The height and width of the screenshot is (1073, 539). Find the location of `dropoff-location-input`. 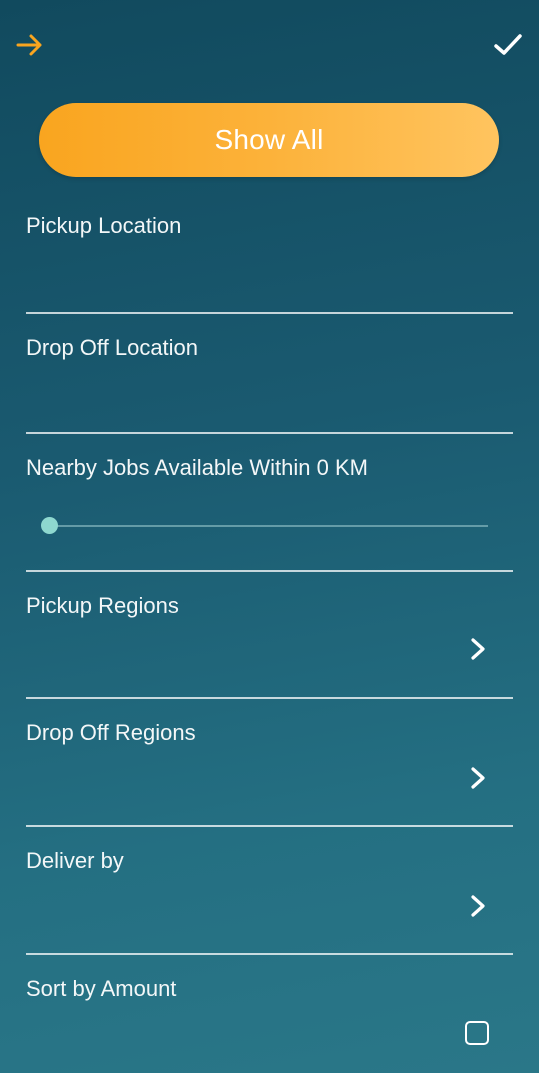

dropoff-location-input is located at coordinates (271, 410).